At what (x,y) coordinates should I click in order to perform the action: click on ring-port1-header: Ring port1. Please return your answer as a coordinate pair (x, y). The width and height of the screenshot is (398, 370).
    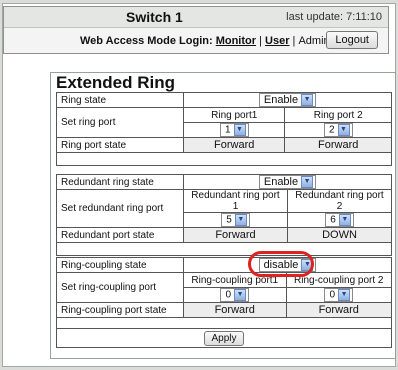
    Looking at the image, I should click on (234, 115).